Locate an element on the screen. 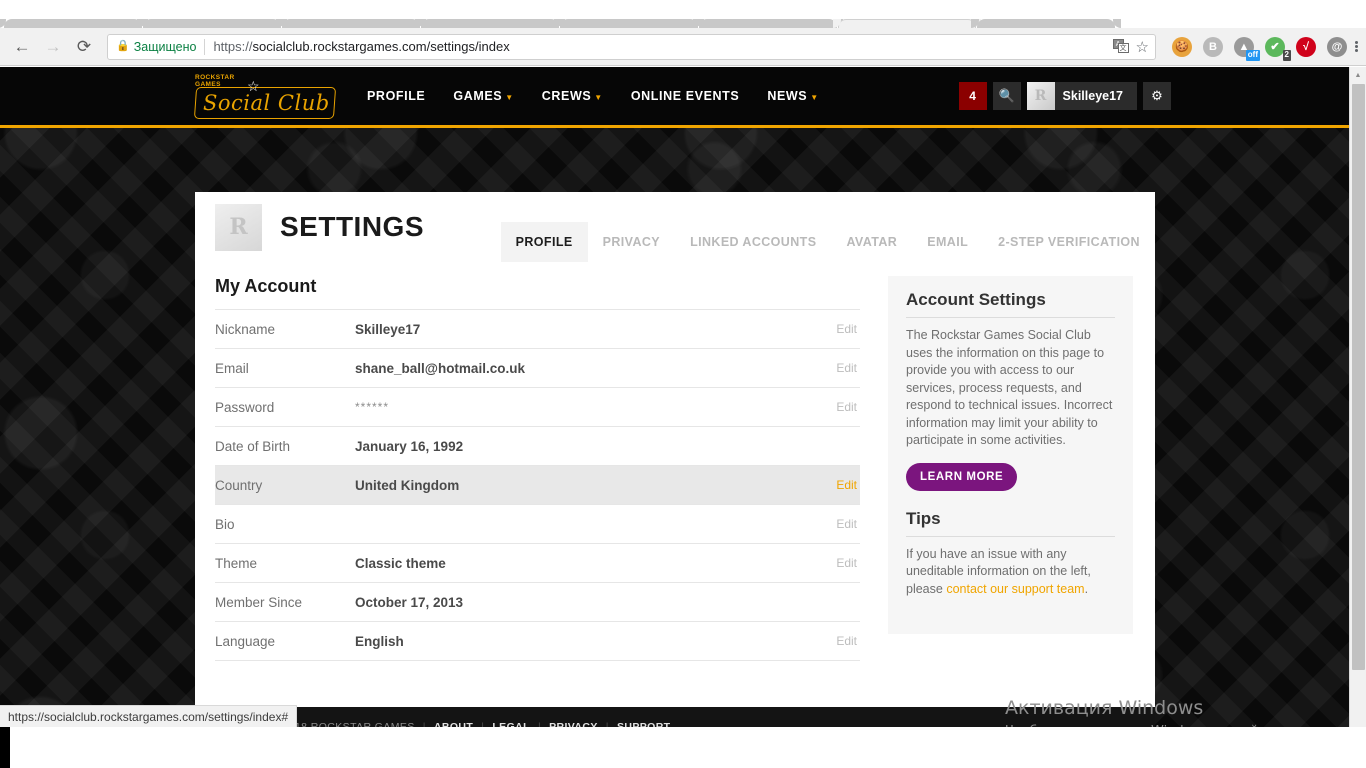 The image size is (1366, 768). row-value: shane_ball@hotmail.co.uk is located at coordinates (440, 368).